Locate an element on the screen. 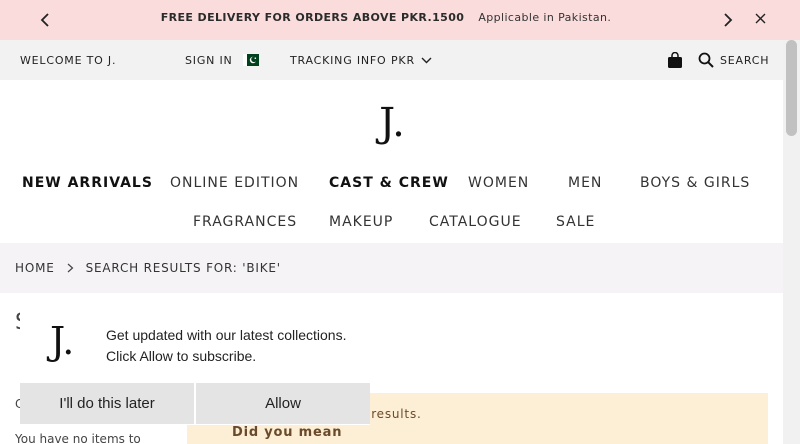 This screenshot has height=444, width=800. popup-logo: J. is located at coordinates (62, 341).